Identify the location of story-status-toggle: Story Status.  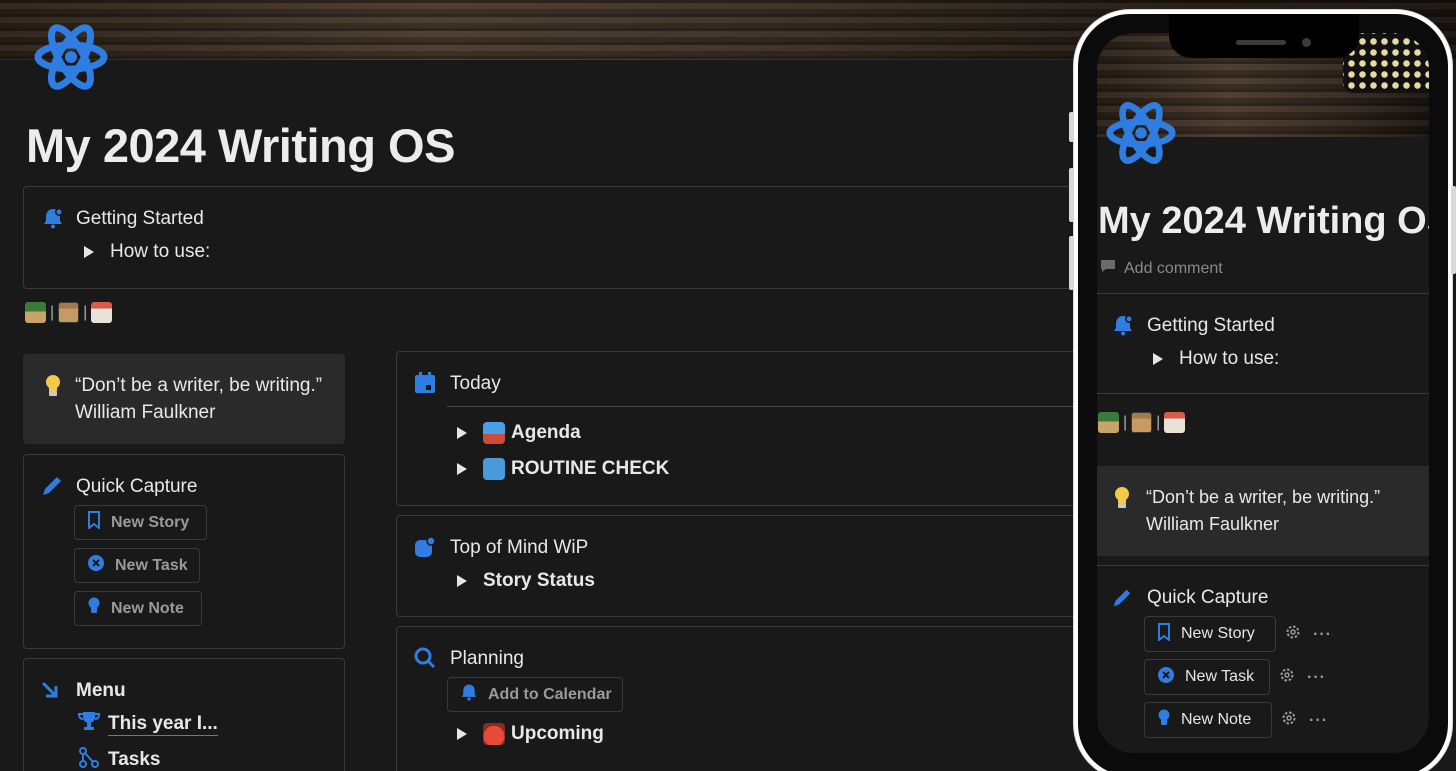
(526, 581).